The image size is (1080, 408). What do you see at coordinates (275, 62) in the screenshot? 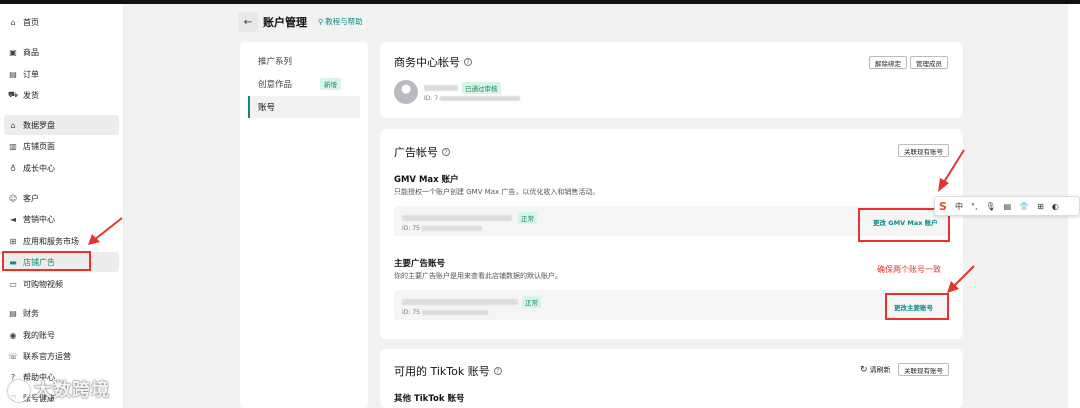
I see `submenu-item-label: 推广系列` at bounding box center [275, 62].